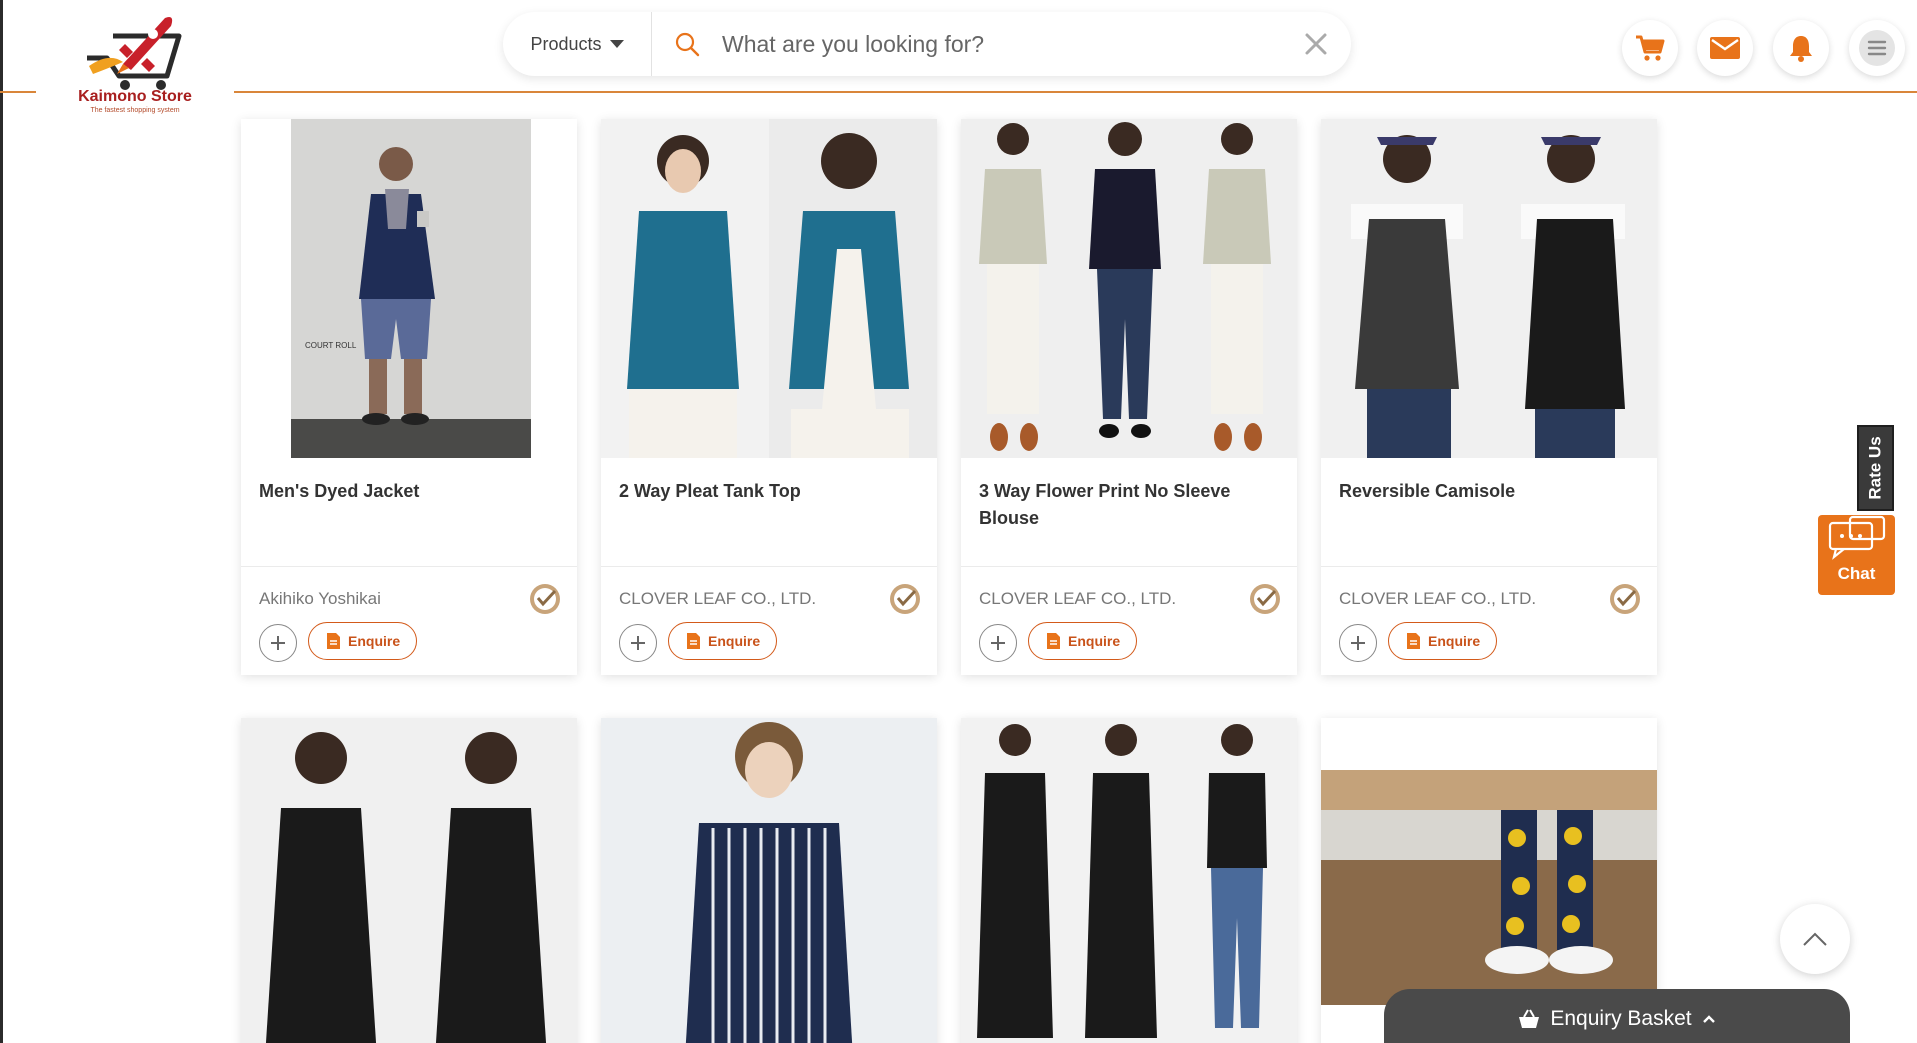 The width and height of the screenshot is (1917, 1043). I want to click on category-dropdown: Products, so click(577, 44).